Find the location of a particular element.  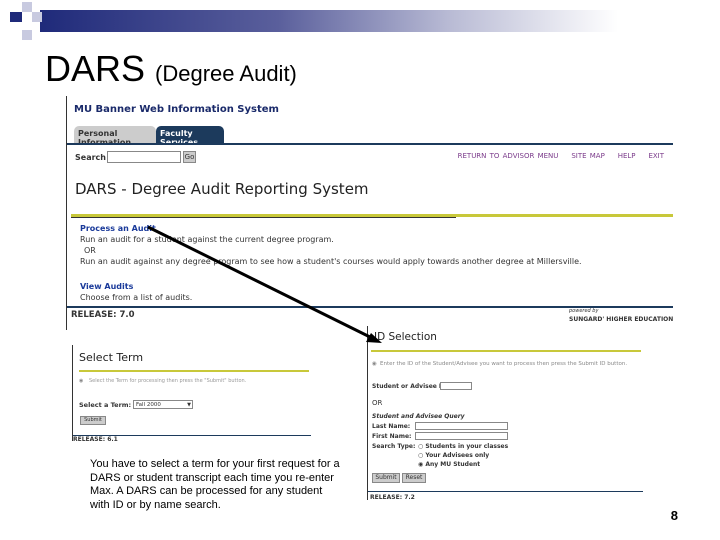

page-number: 8 is located at coordinates (674, 515).